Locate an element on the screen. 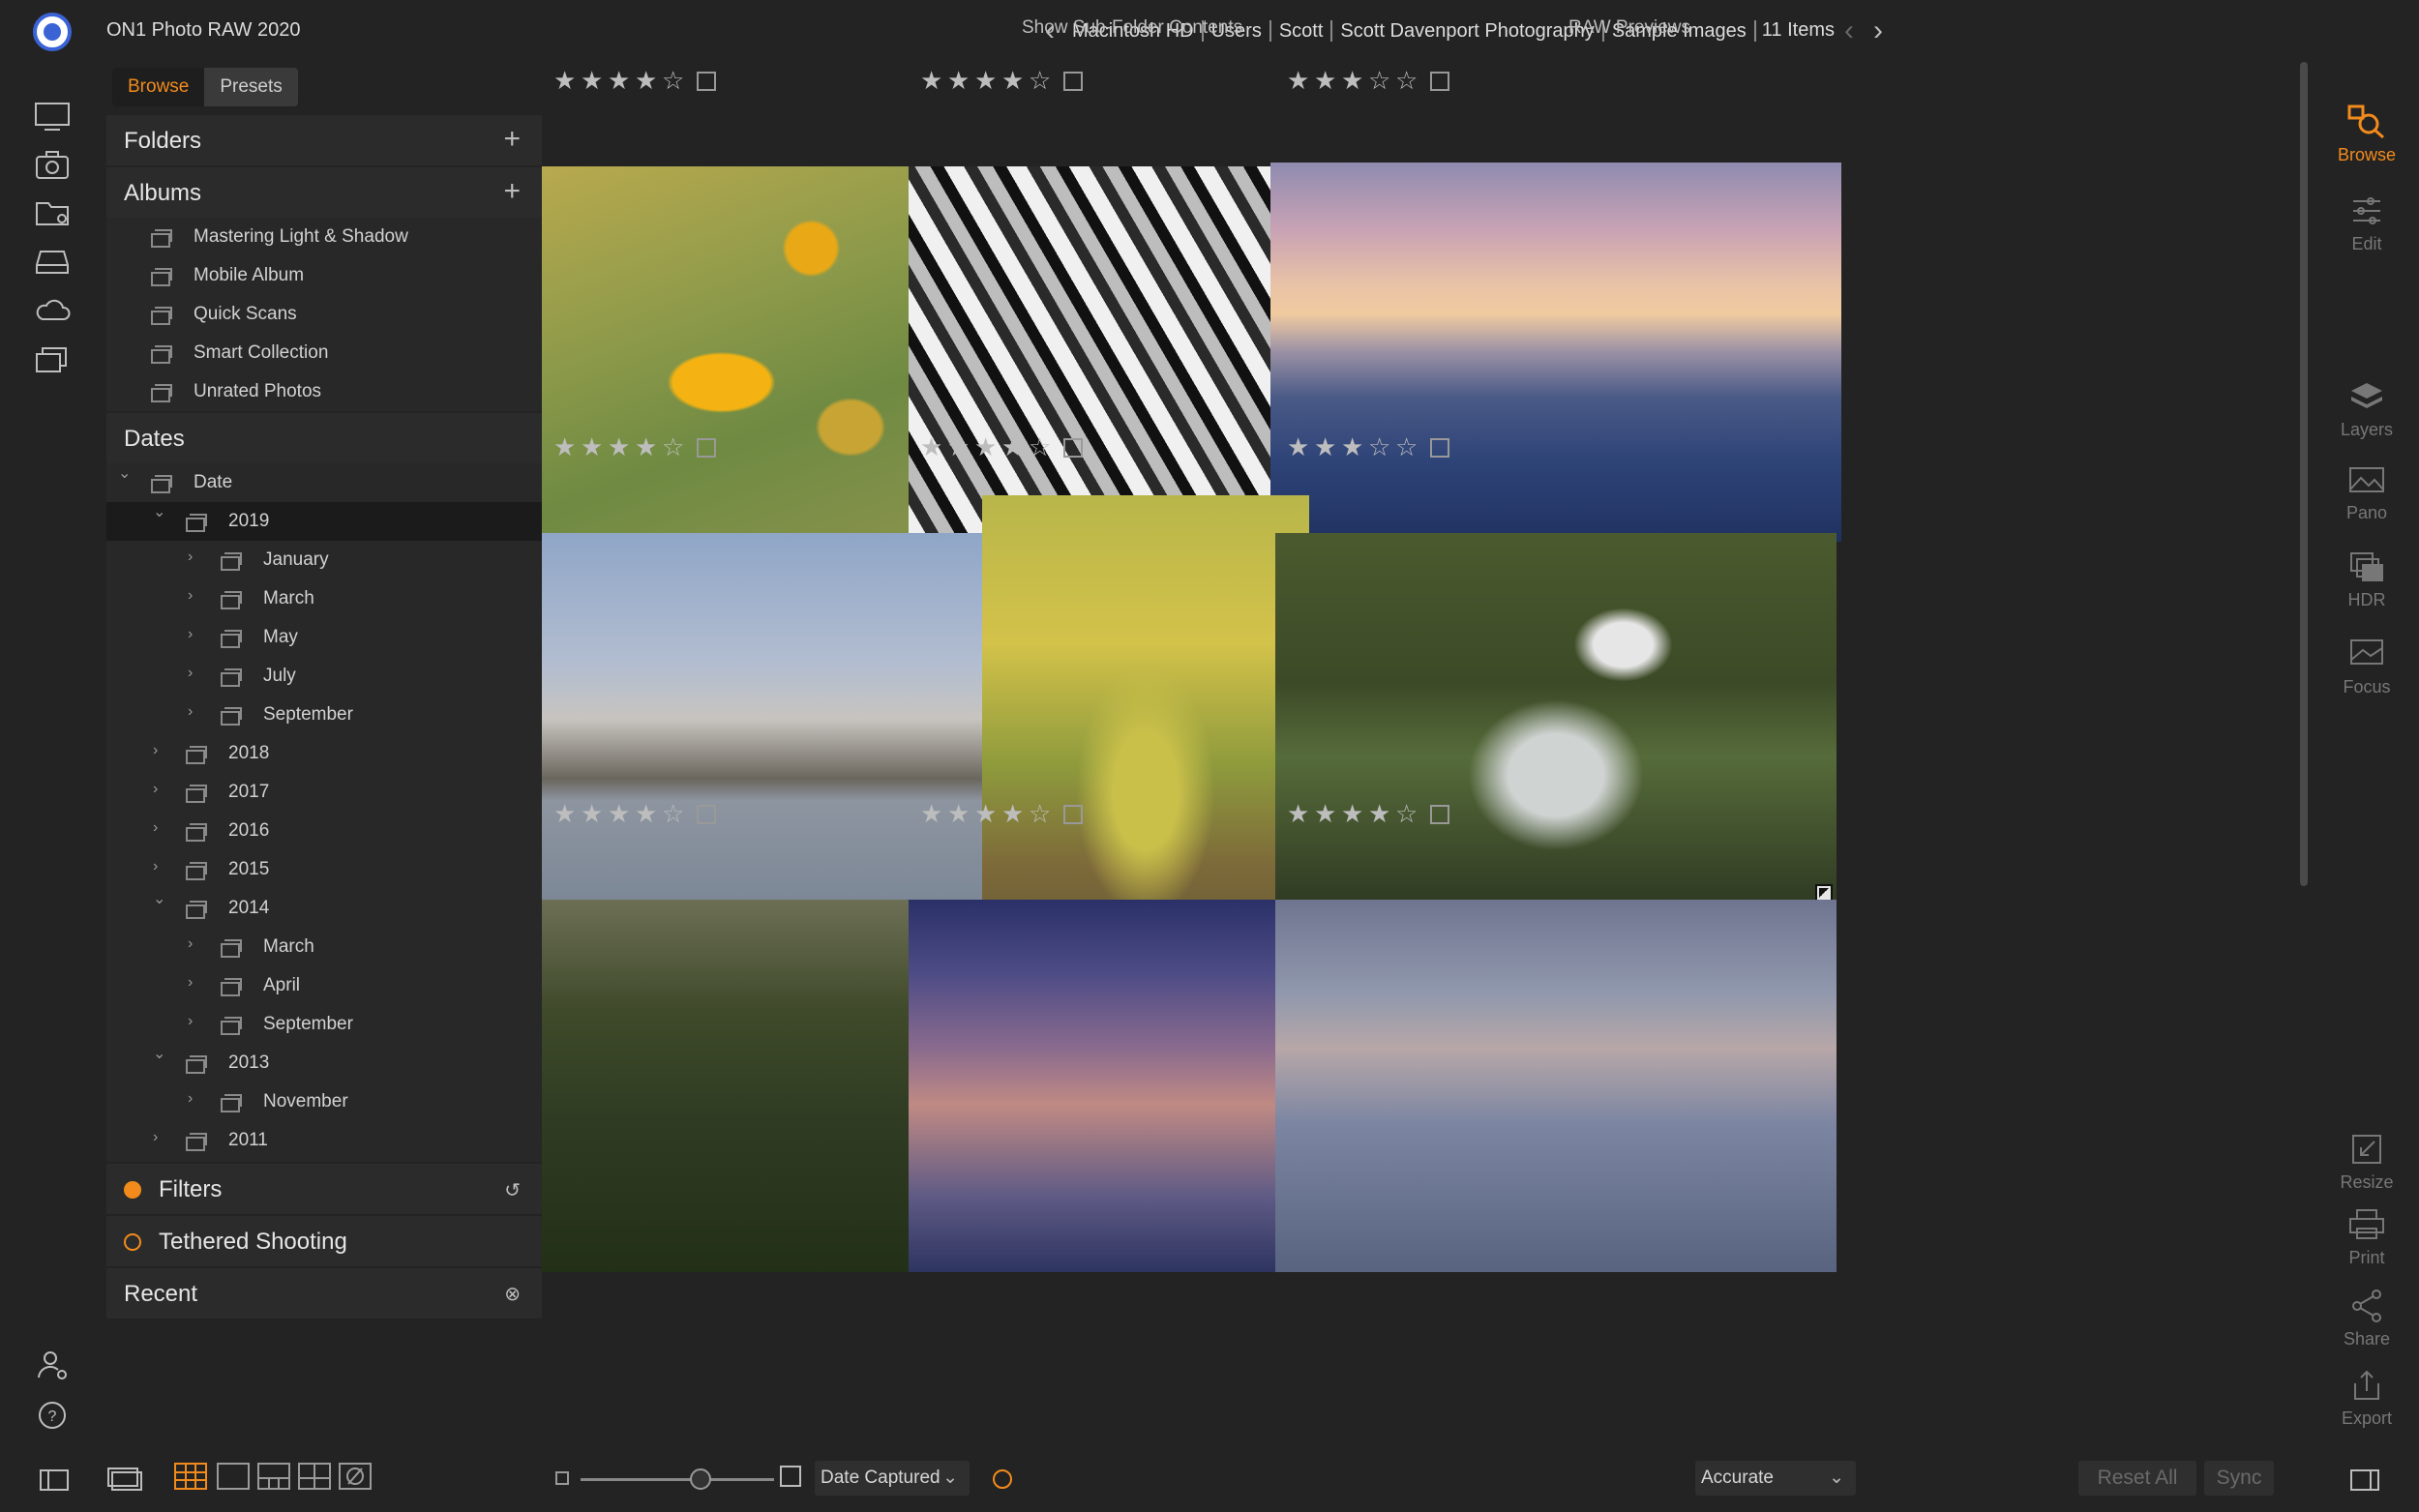 This screenshot has width=2419, height=1512. add-folder-icon: + is located at coordinates (512, 140).